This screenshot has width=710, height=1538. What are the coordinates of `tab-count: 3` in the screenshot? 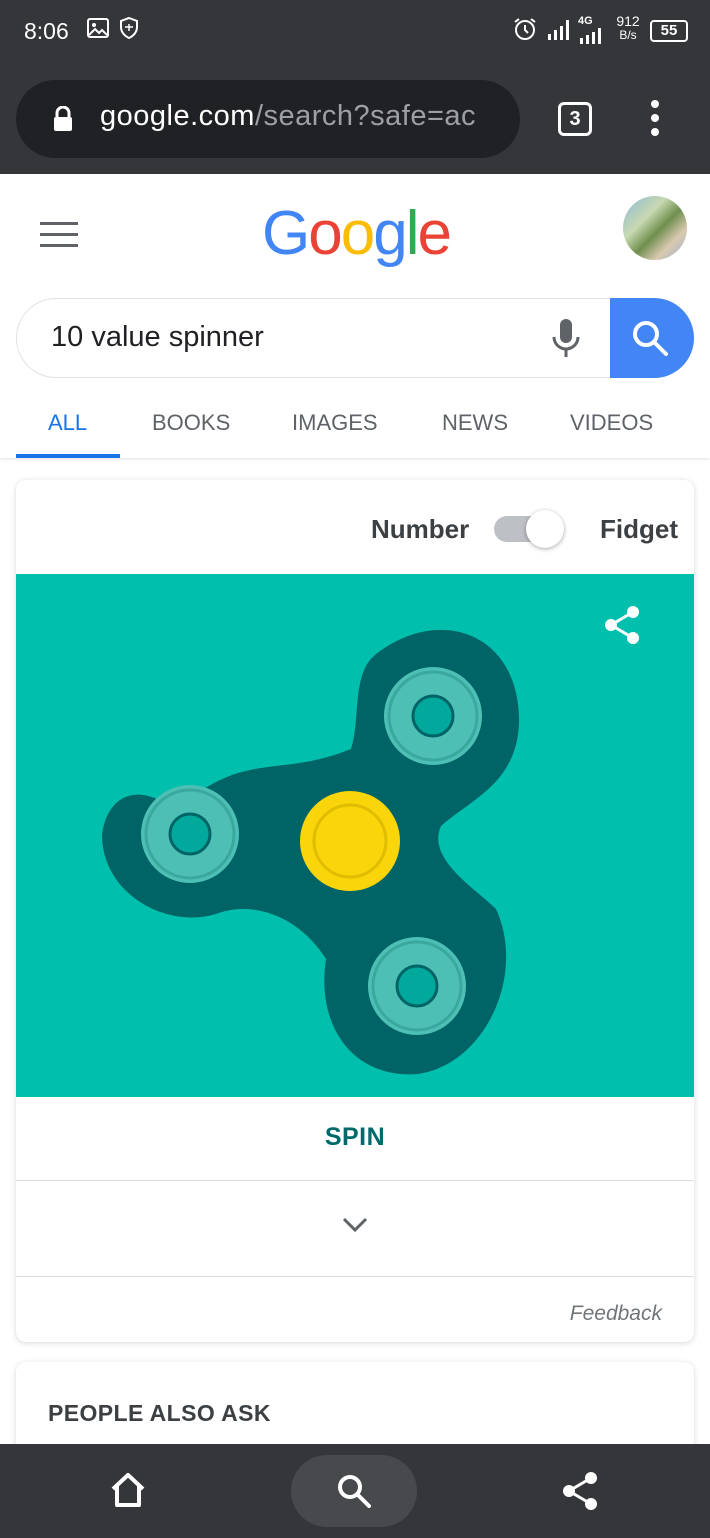 It's located at (575, 119).